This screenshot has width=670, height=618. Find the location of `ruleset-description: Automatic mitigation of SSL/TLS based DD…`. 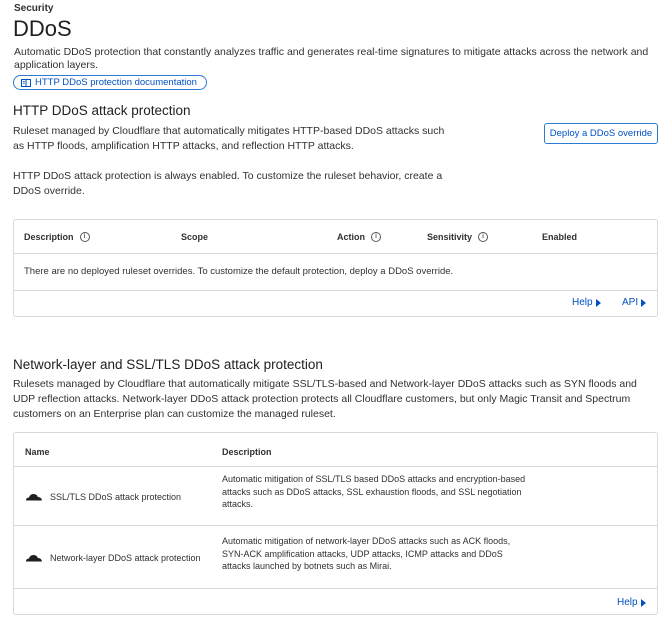

ruleset-description: Automatic mitigation of SSL/TLS based DD… is located at coordinates (374, 491).